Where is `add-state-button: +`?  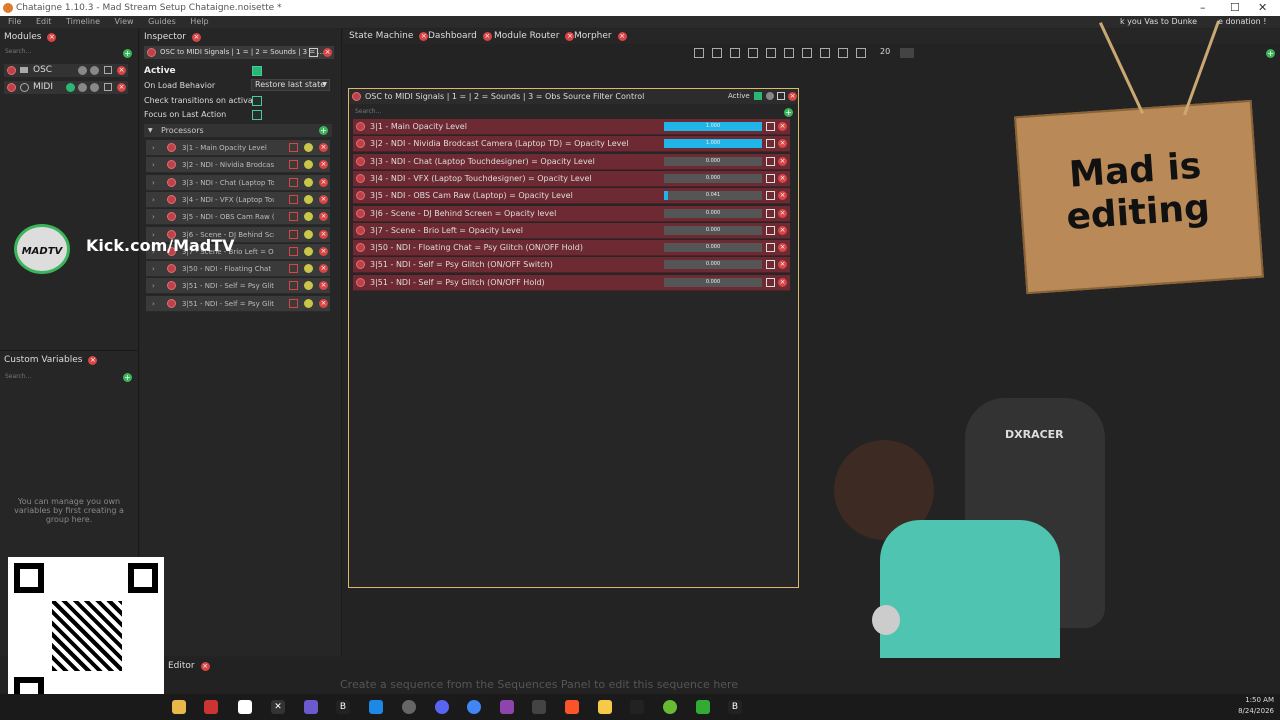
add-state-button: + is located at coordinates (1270, 53).